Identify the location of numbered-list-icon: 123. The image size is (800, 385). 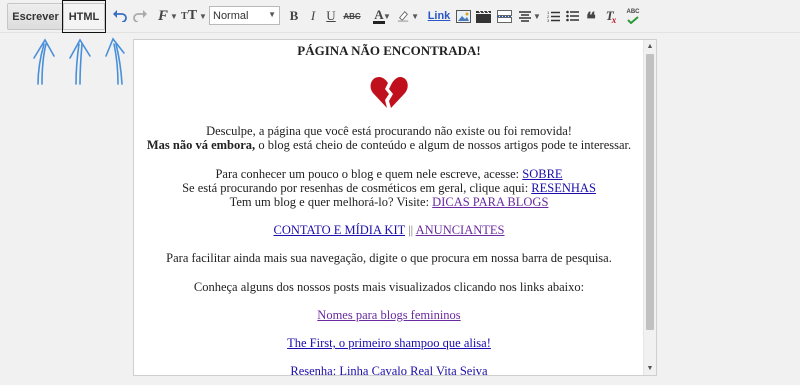
(553, 16).